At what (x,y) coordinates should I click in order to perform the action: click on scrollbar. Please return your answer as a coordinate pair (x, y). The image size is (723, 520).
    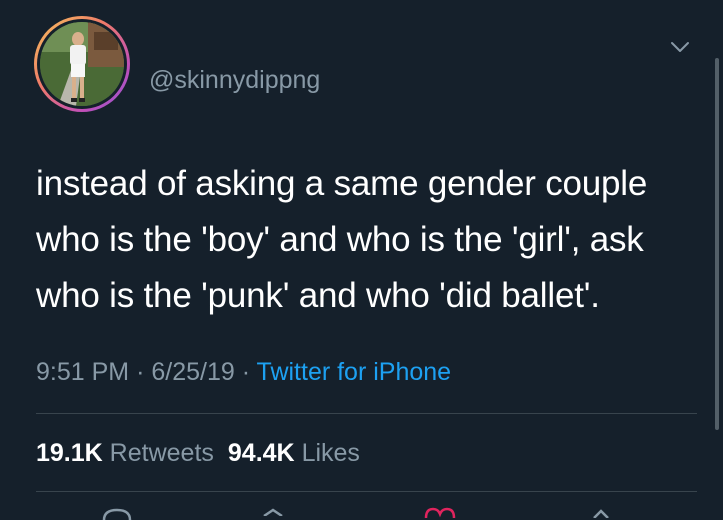
    Looking at the image, I should click on (717, 244).